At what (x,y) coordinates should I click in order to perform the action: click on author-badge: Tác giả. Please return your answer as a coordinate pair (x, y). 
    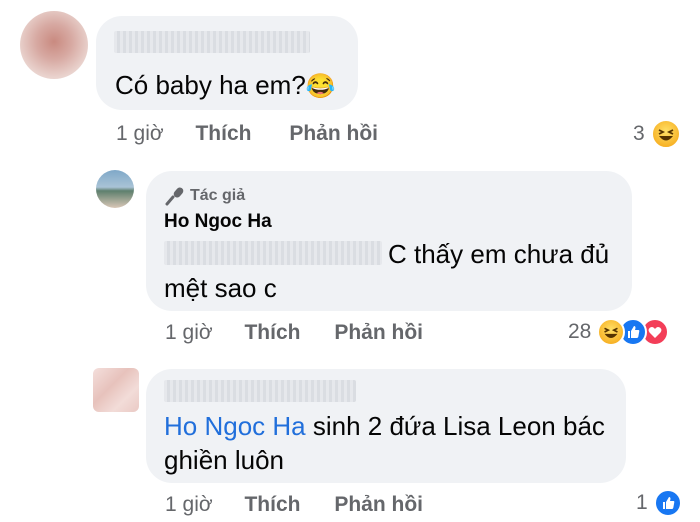
    Looking at the image, I should click on (204, 196).